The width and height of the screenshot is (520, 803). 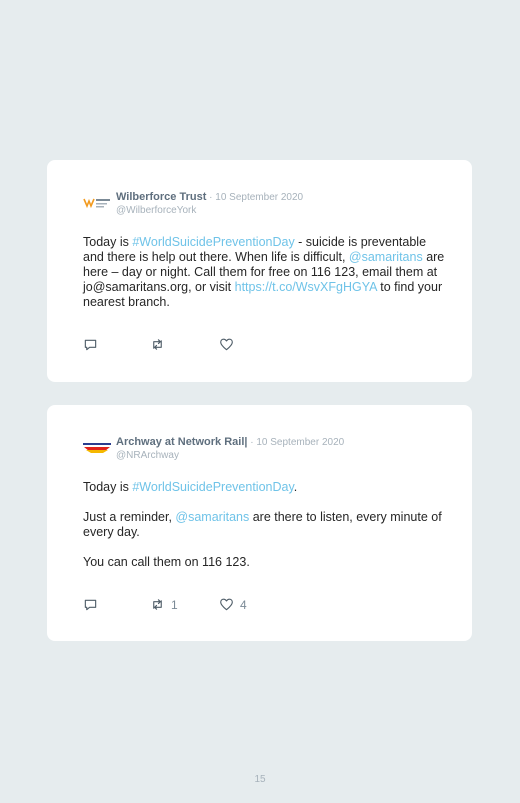 I want to click on author-name: Archway at Network Rail, so click(x=180, y=442).